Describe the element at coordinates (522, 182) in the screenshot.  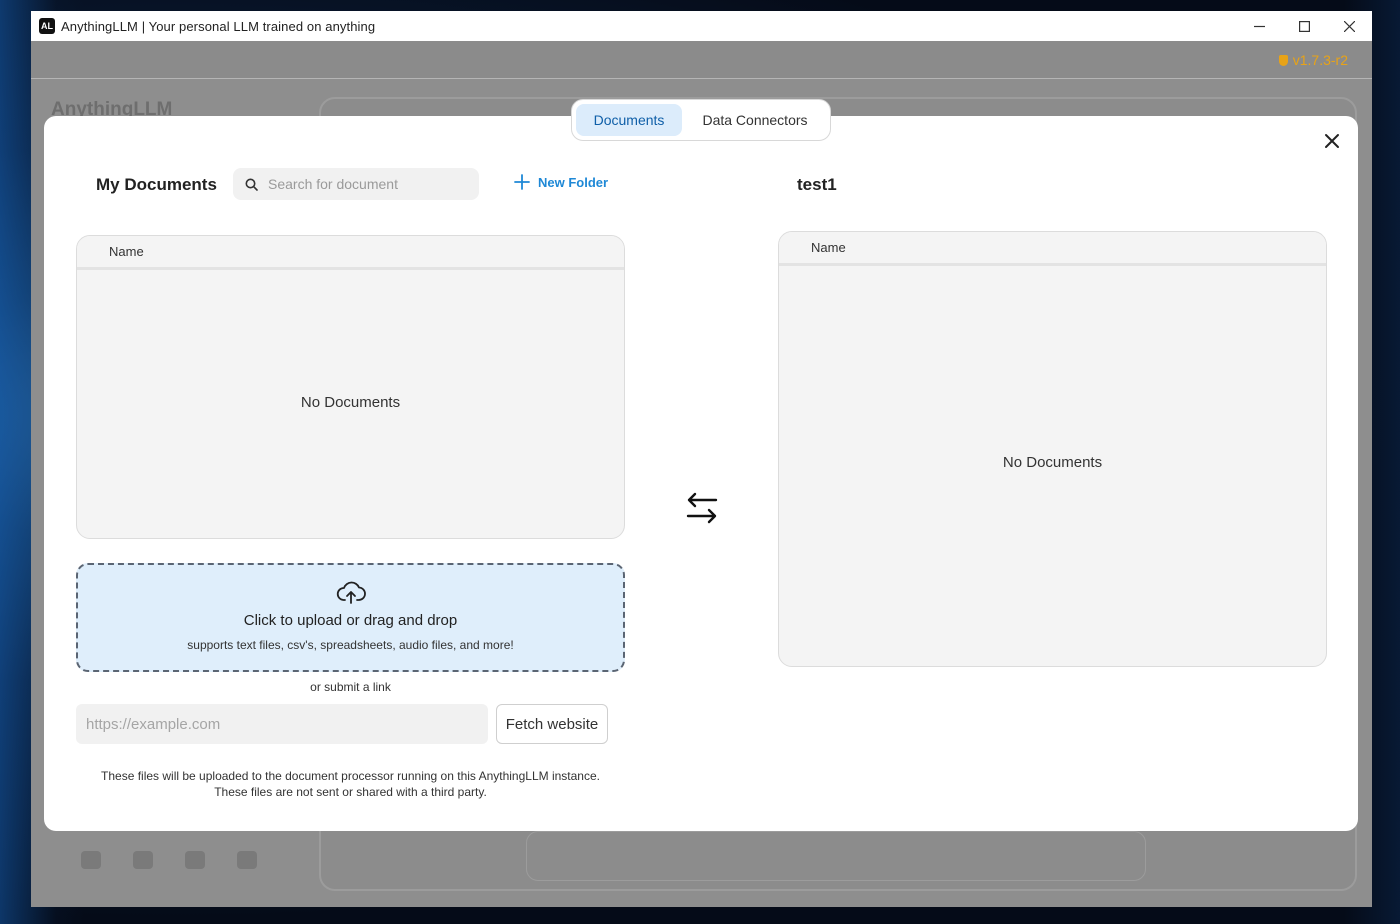
I see `plus-icon` at that location.